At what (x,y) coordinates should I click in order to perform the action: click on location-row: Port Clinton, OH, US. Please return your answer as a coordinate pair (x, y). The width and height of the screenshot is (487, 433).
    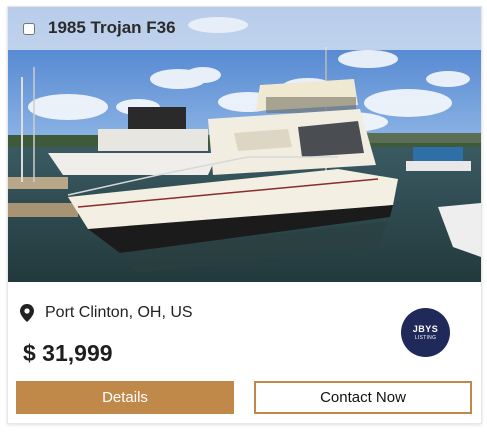
    Looking at the image, I should click on (106, 313).